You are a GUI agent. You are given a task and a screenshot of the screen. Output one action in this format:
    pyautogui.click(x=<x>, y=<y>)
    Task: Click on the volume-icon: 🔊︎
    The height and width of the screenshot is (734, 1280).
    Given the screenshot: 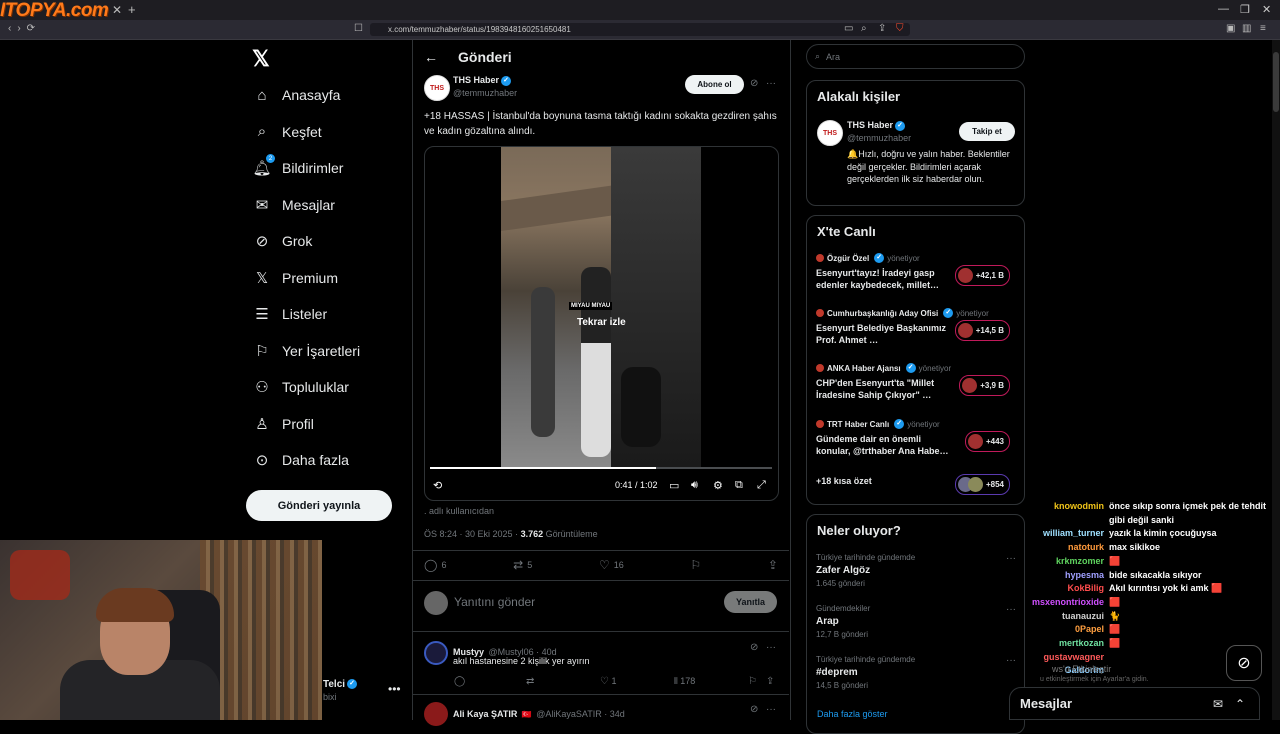 What is the action you would take?
    pyautogui.click(x=694, y=485)
    